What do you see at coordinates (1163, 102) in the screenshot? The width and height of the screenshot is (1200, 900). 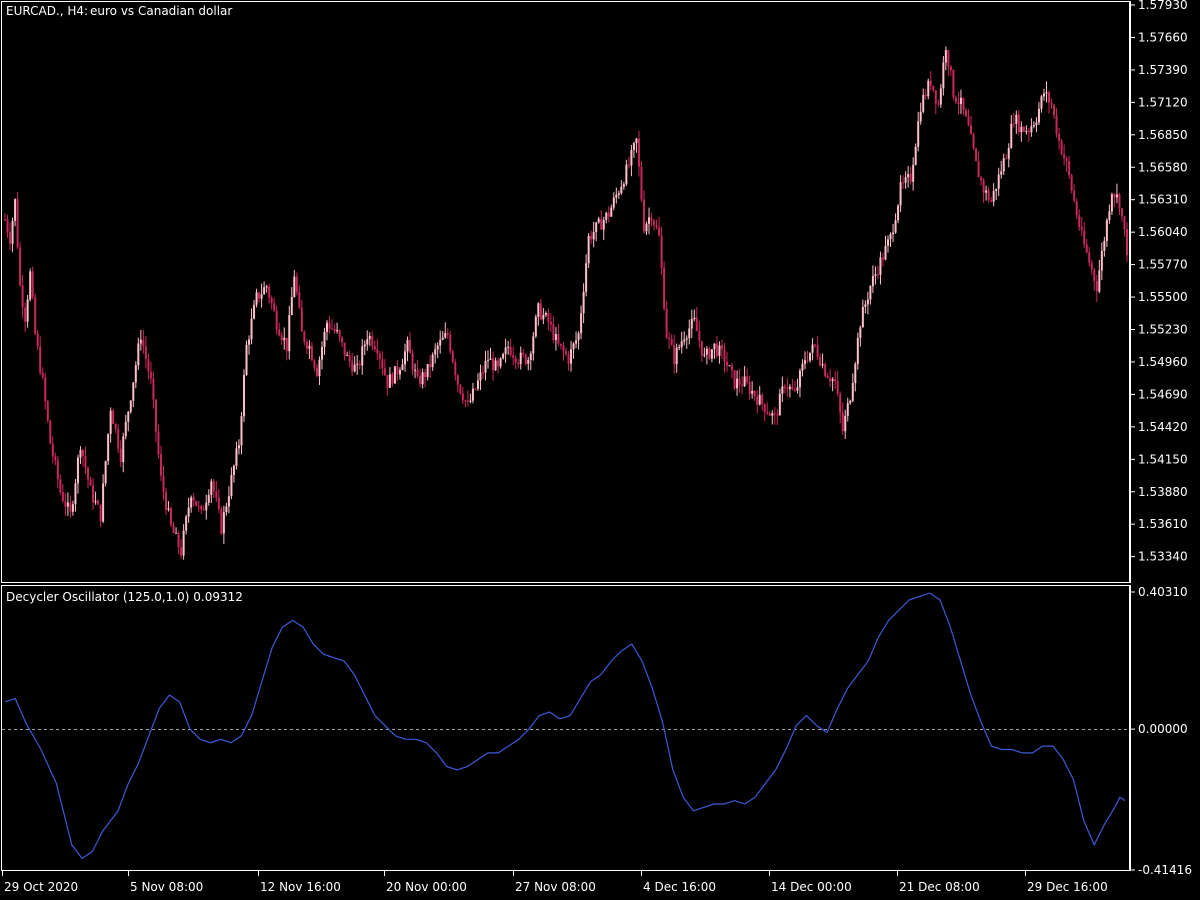 I see `price-tick-label: 1.57120` at bounding box center [1163, 102].